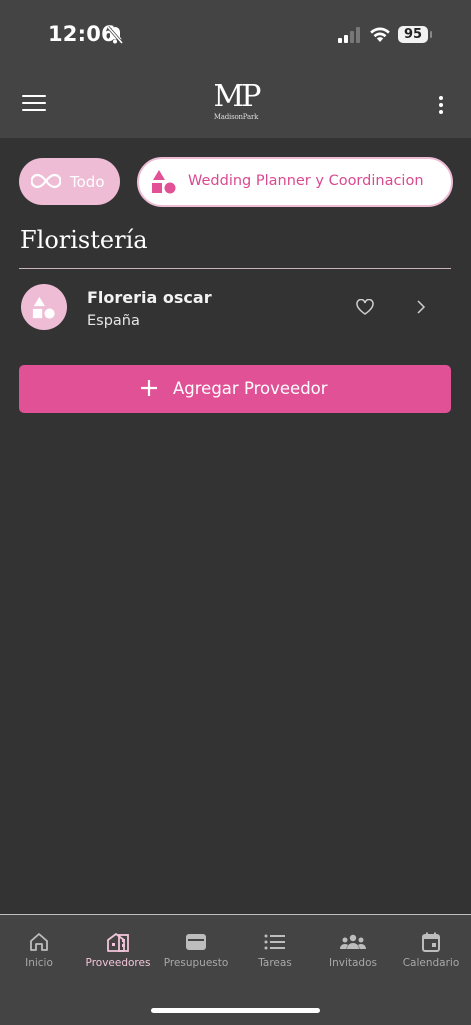 This screenshot has width=471, height=1025. What do you see at coordinates (250, 388) in the screenshot?
I see `add-vendor-label: Agregar Proveedor` at bounding box center [250, 388].